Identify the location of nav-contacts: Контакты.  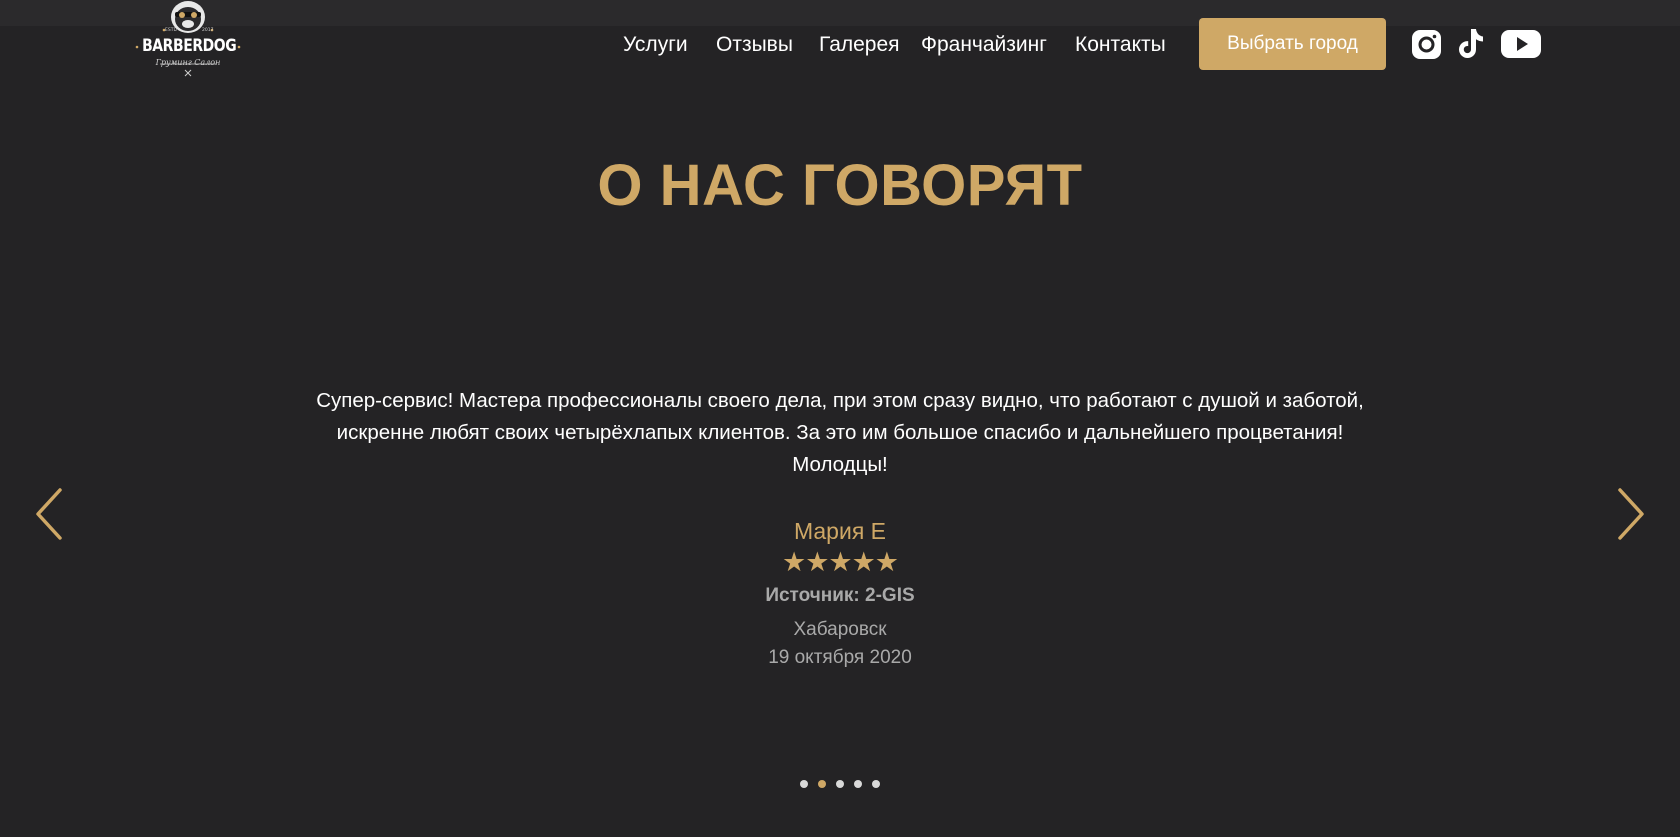
(1120, 45).